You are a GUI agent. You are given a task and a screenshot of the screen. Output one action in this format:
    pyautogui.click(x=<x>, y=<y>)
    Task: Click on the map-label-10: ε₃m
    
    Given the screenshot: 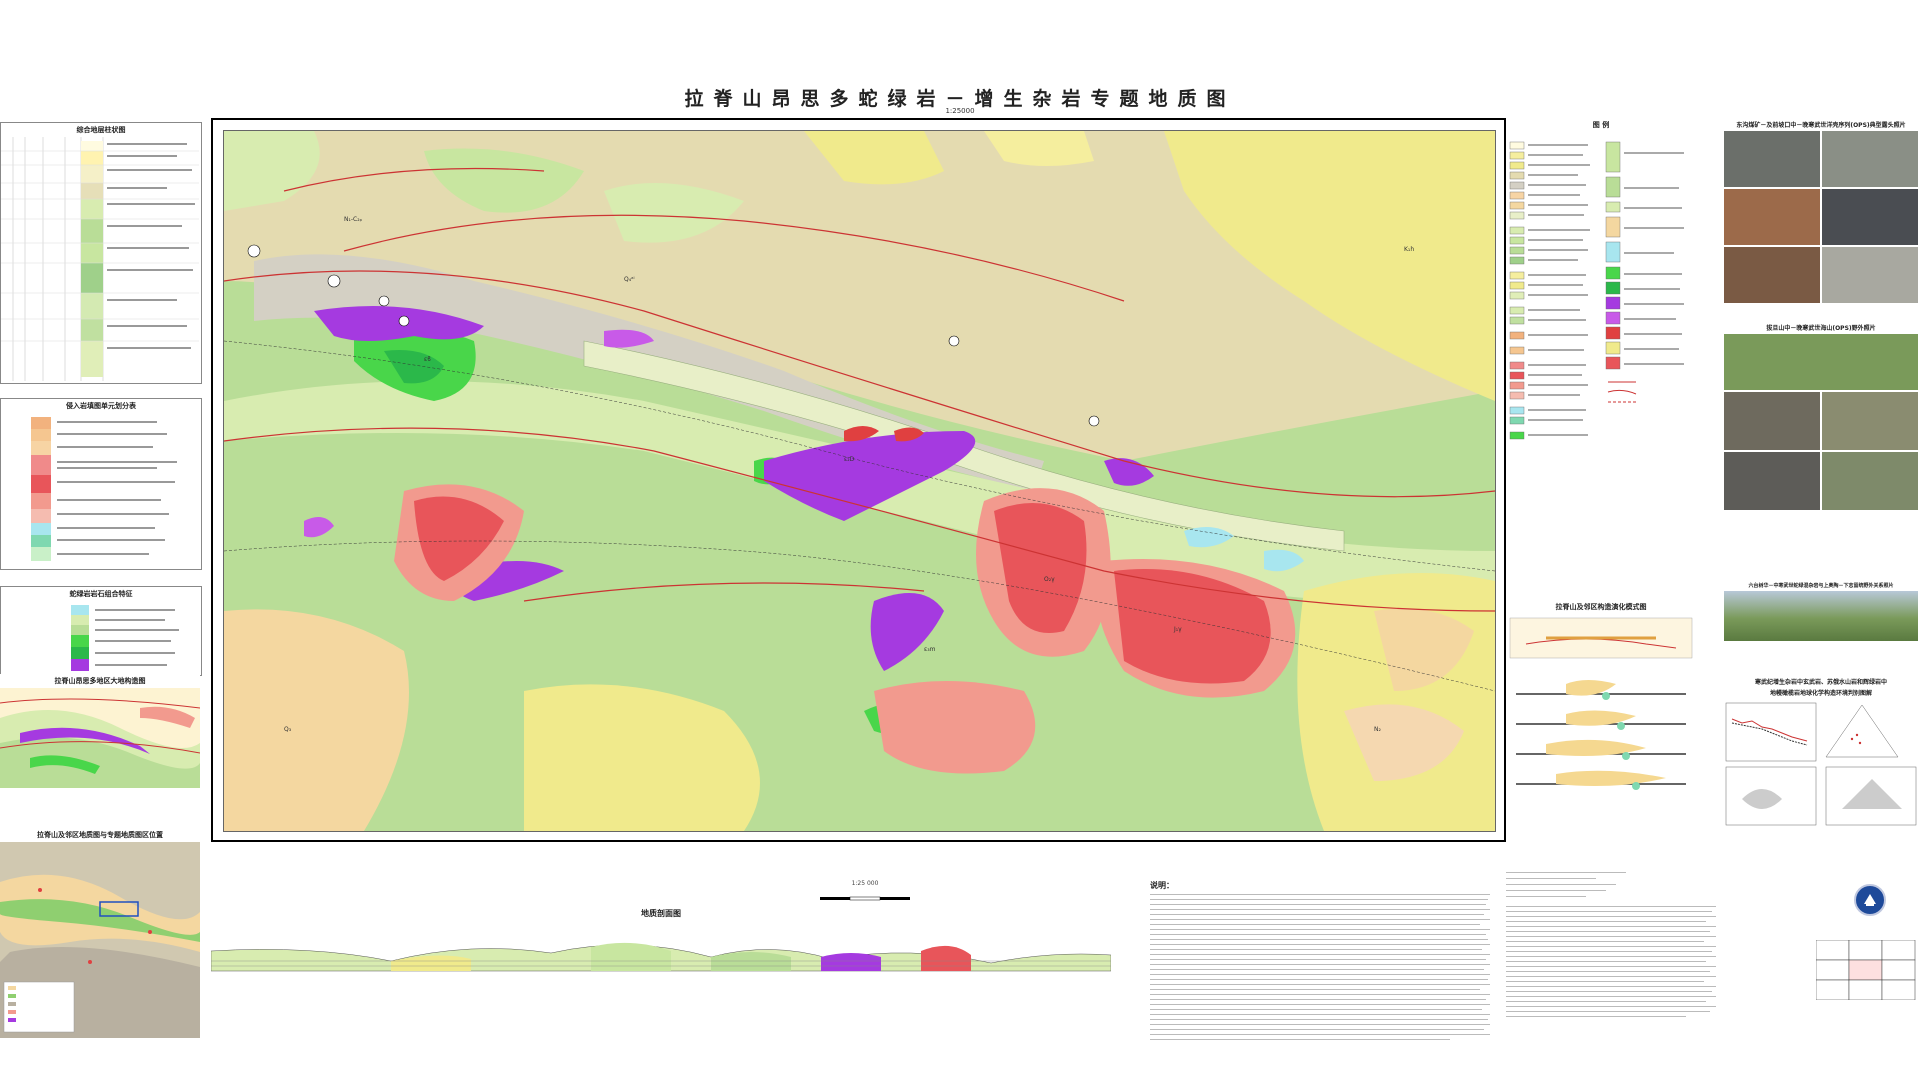 What is the action you would take?
    pyautogui.click(x=930, y=649)
    